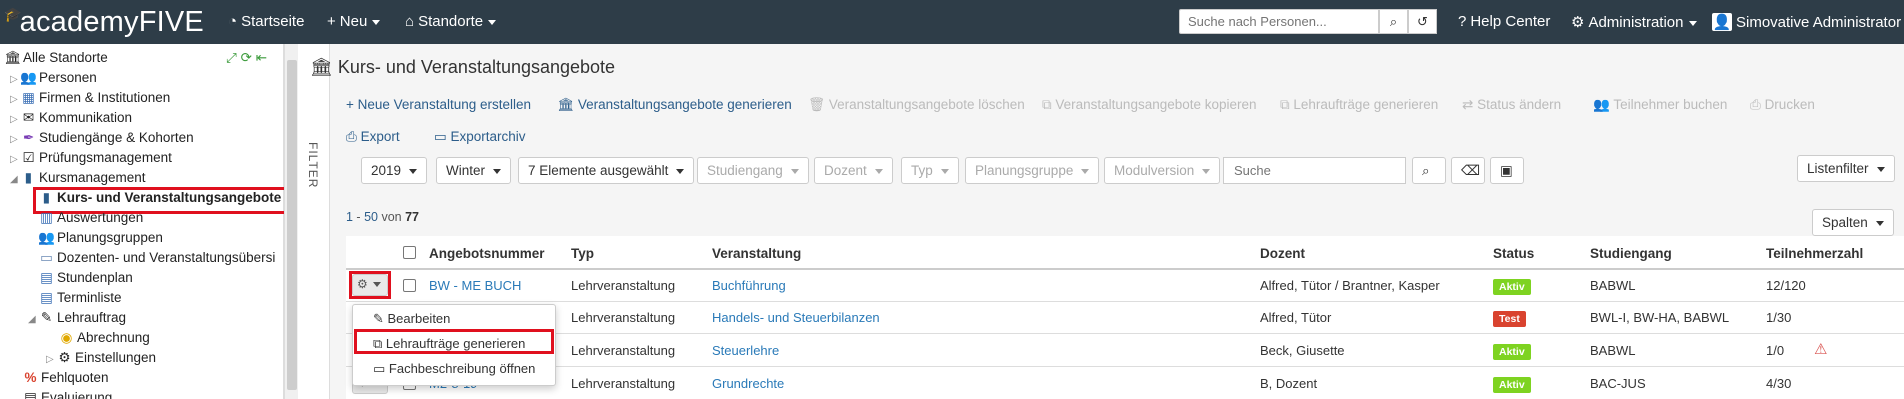  What do you see at coordinates (68, 77) in the screenshot?
I see `tree-item-label: Personen` at bounding box center [68, 77].